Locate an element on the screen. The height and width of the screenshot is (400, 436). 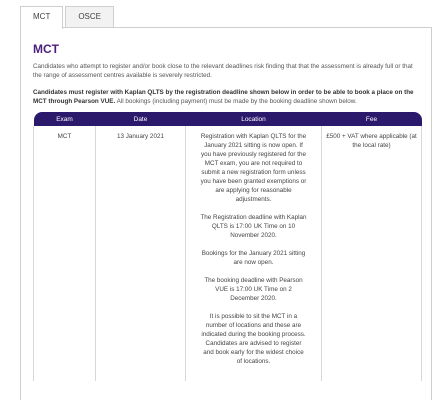
column-header-fee: Fee is located at coordinates (371, 119).